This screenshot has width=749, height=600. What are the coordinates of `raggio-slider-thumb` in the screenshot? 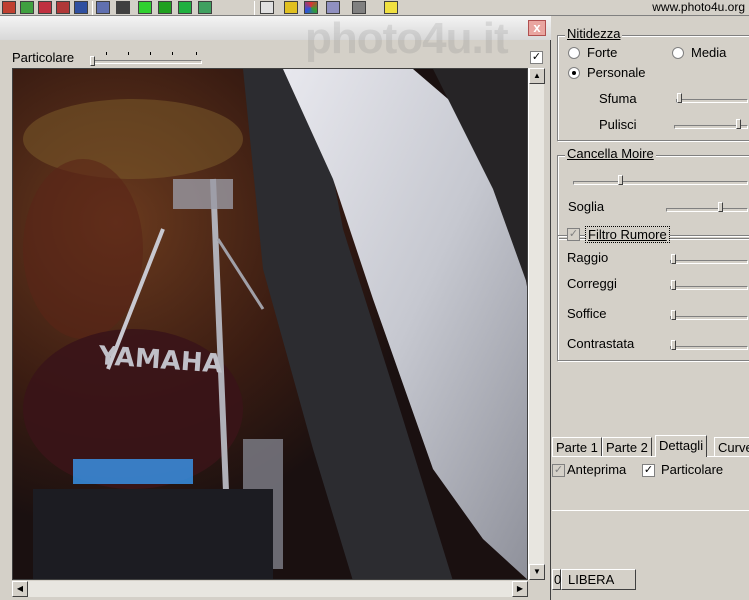 It's located at (673, 259).